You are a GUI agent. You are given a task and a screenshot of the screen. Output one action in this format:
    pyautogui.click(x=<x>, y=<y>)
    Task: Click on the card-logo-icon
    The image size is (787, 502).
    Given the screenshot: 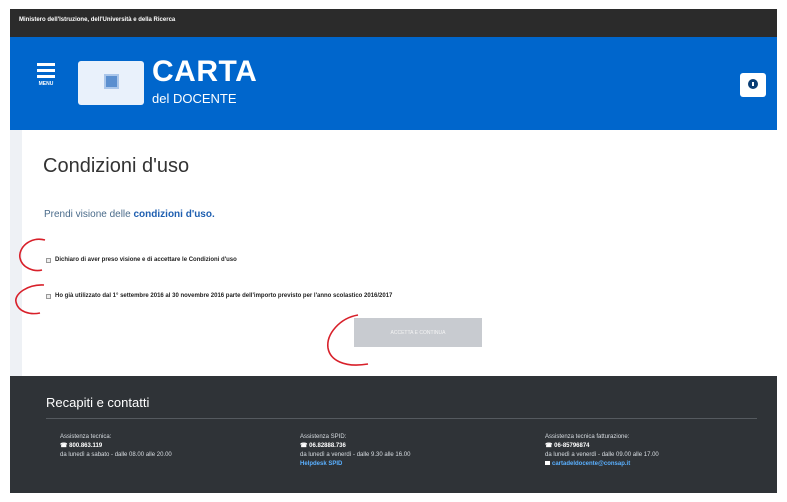 What is the action you would take?
    pyautogui.click(x=111, y=83)
    